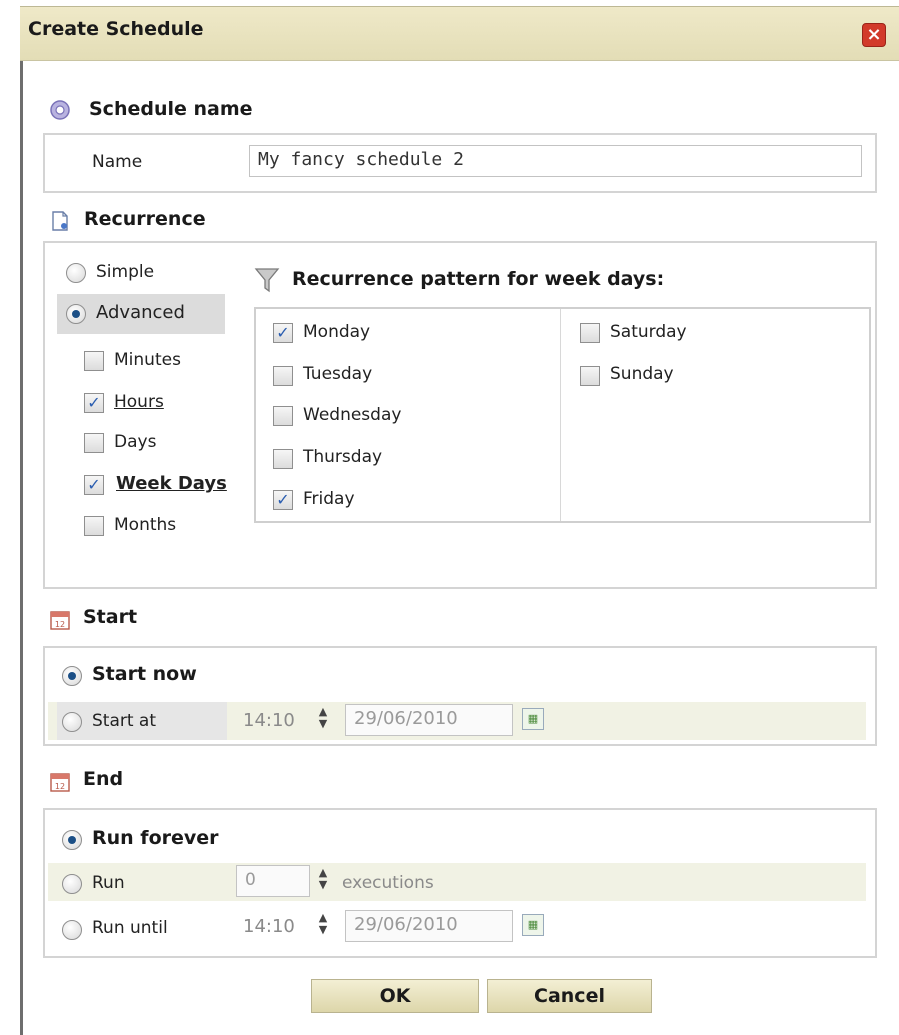  What do you see at coordinates (130, 928) in the screenshot?
I see `run-until-label: Run until` at bounding box center [130, 928].